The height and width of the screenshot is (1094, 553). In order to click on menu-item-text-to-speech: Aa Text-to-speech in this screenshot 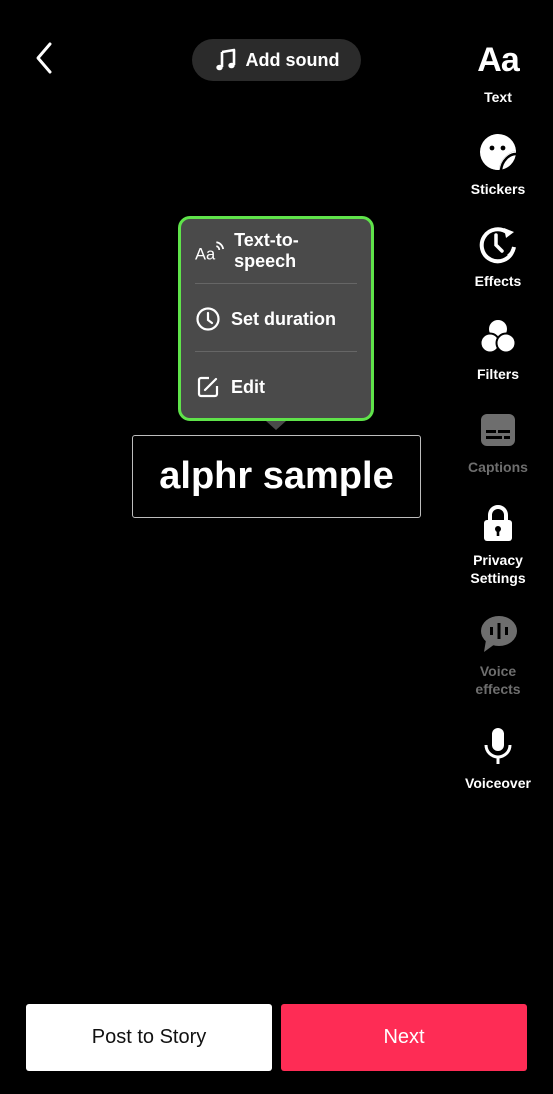, I will do `click(276, 251)`.